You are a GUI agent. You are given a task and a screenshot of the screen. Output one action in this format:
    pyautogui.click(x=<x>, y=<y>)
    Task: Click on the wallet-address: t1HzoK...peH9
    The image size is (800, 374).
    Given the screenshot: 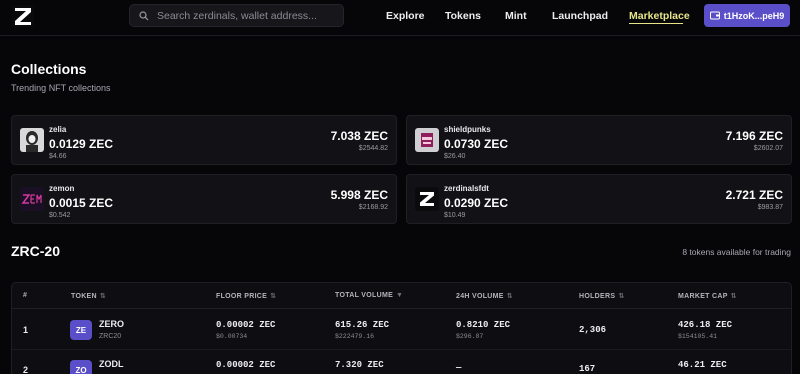 What is the action you would take?
    pyautogui.click(x=754, y=15)
    